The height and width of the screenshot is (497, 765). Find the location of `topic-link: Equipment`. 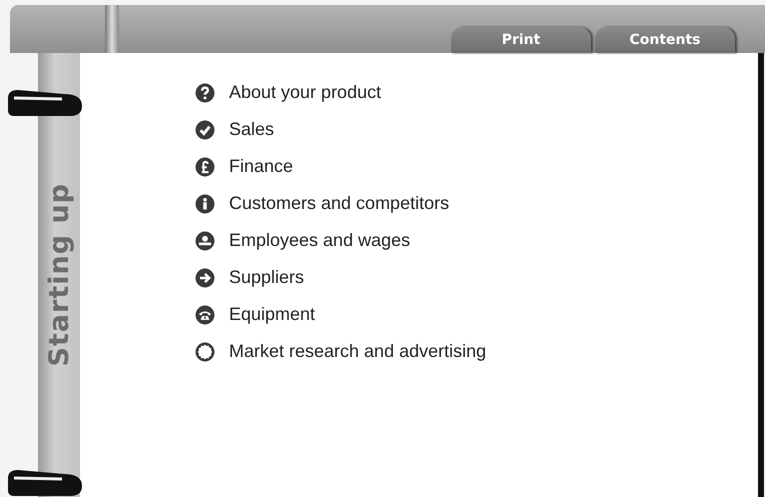

topic-link: Equipment is located at coordinates (272, 314).